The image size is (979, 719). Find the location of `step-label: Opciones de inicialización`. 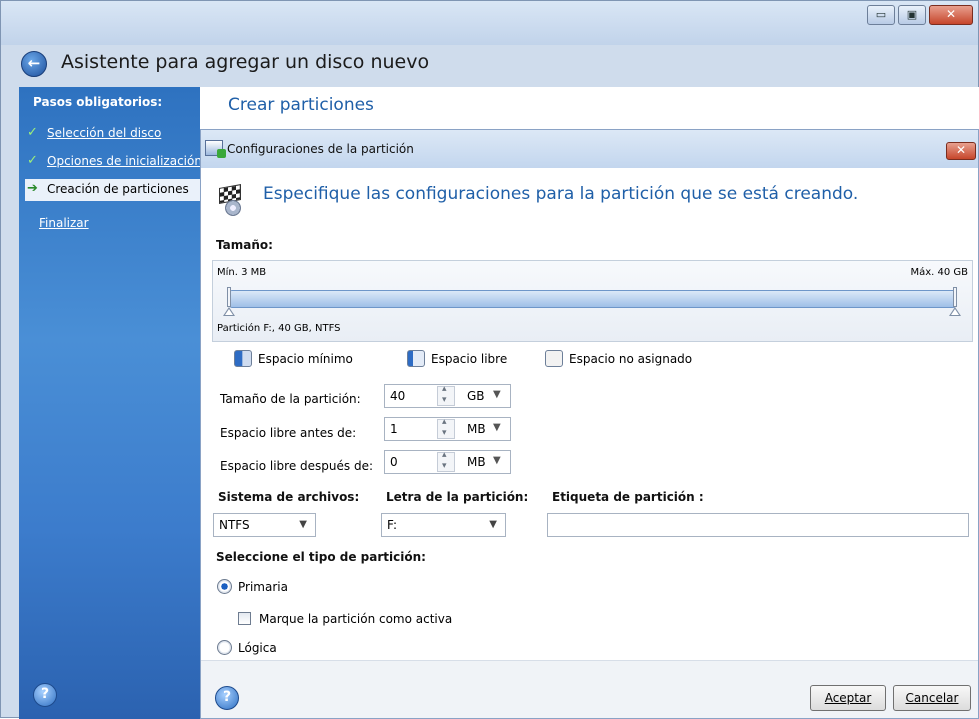

step-label: Opciones de inicialización is located at coordinates (123, 161).